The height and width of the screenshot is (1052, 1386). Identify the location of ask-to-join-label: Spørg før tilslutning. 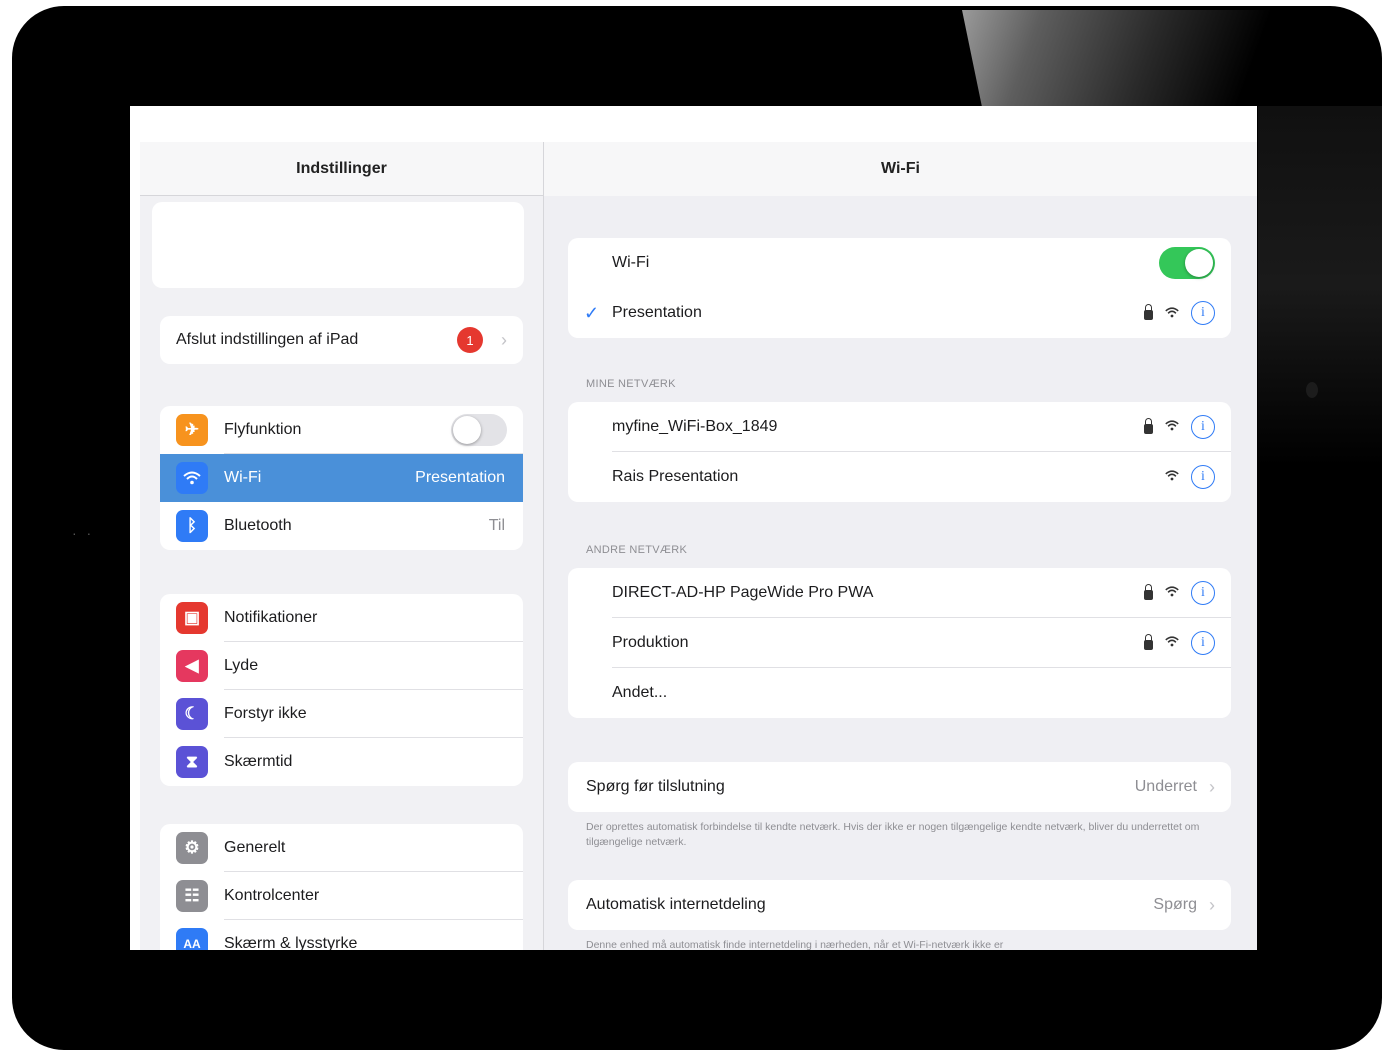
(655, 786).